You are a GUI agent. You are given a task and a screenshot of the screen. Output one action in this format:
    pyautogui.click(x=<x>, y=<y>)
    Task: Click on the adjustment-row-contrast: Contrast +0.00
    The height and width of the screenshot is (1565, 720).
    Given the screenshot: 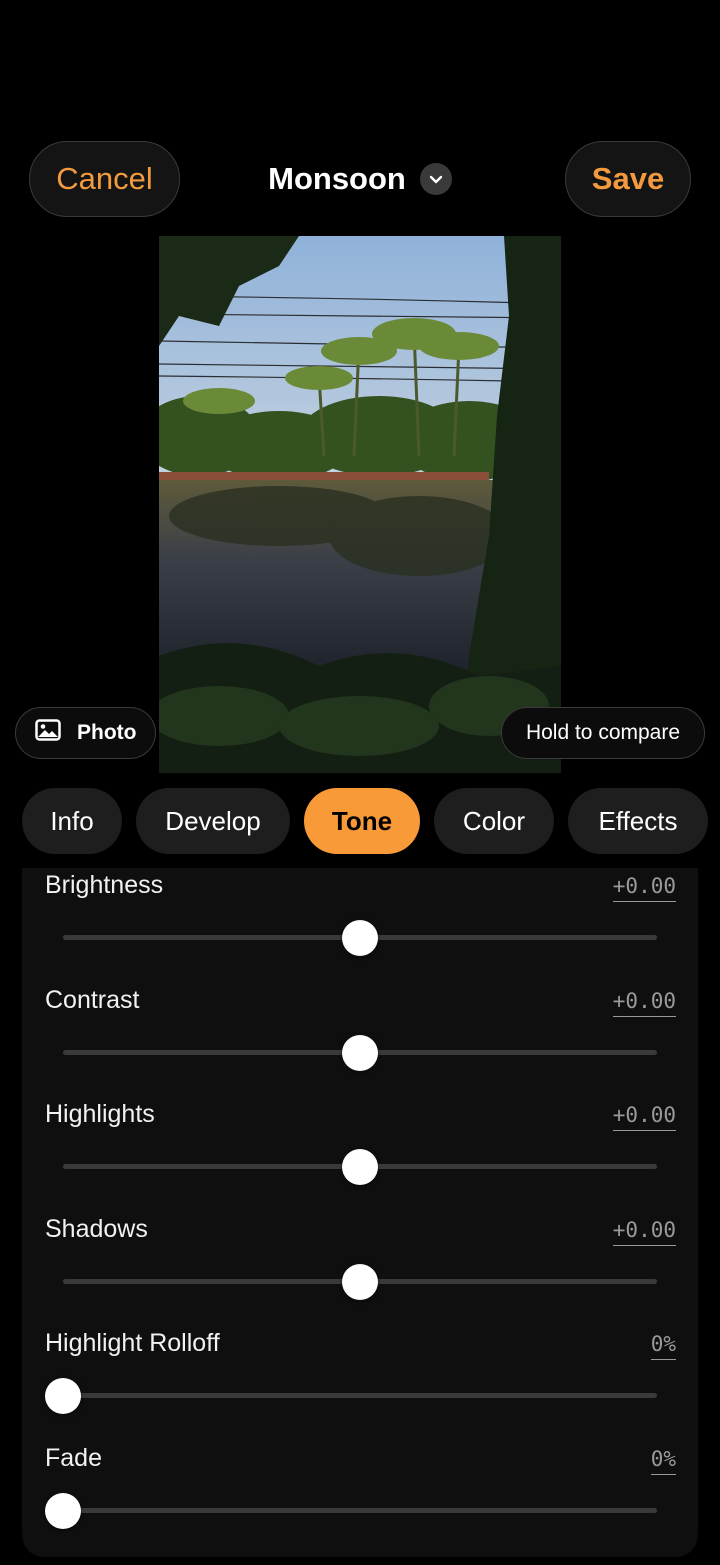 What is the action you would take?
    pyautogui.click(x=360, y=1043)
    